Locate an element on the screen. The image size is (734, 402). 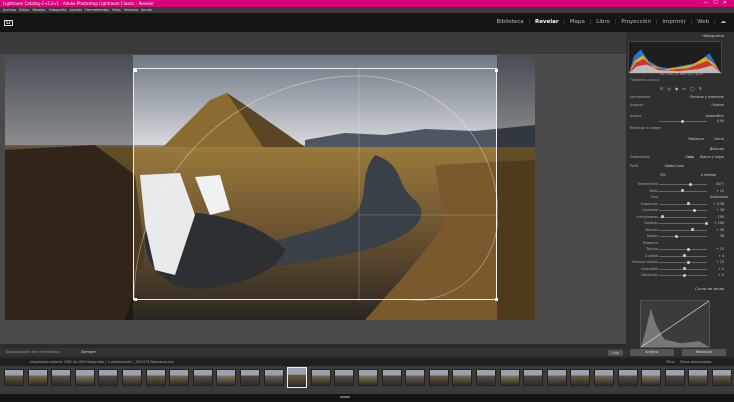
profile-select: Adobe Color is located at coordinates (674, 166).